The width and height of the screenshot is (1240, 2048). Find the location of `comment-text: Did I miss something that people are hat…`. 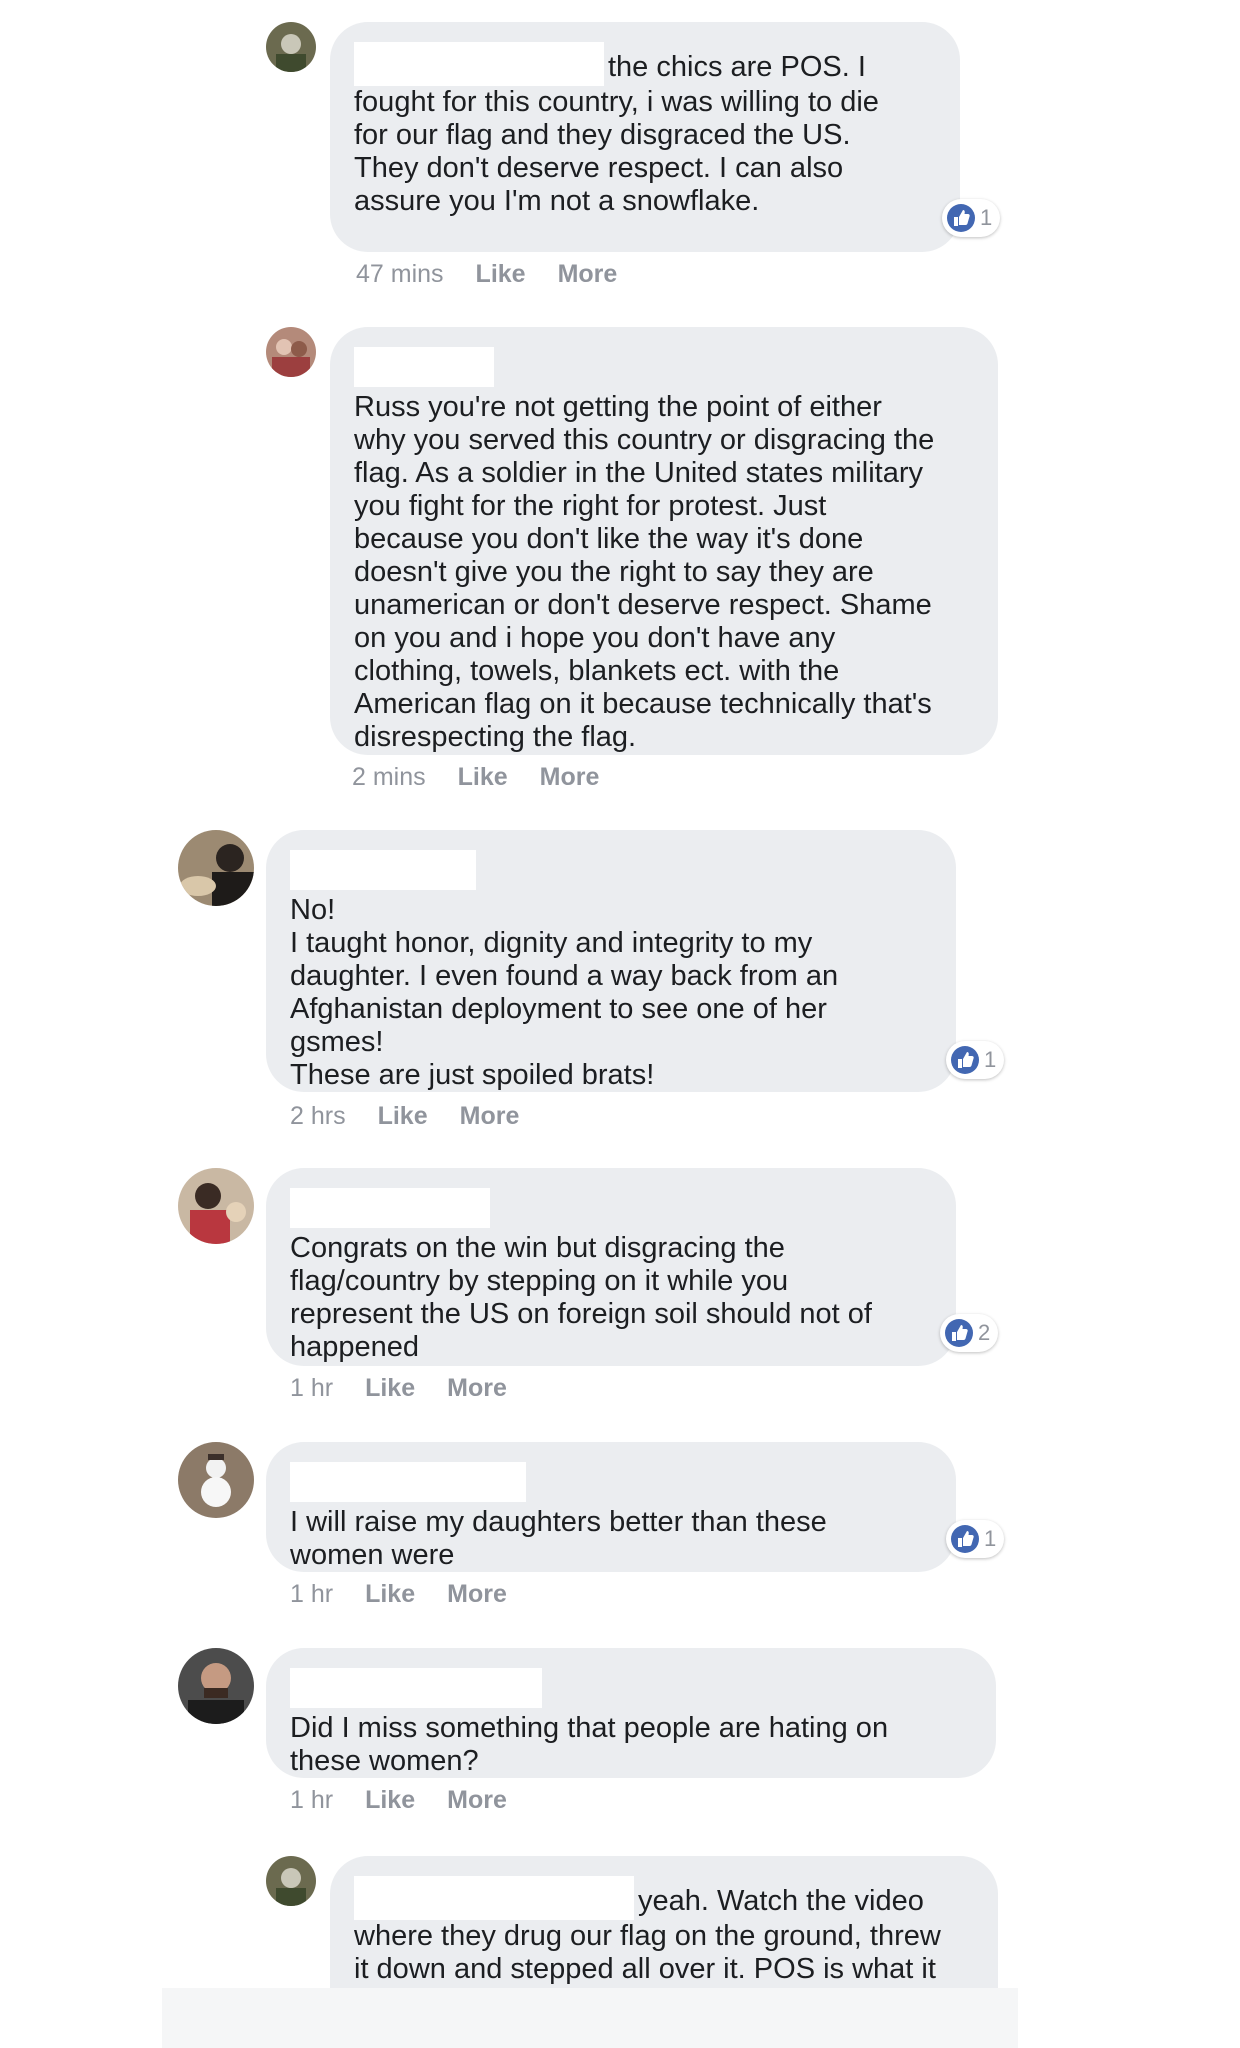

comment-text: Did I miss something that people are hat… is located at coordinates (589, 1744).